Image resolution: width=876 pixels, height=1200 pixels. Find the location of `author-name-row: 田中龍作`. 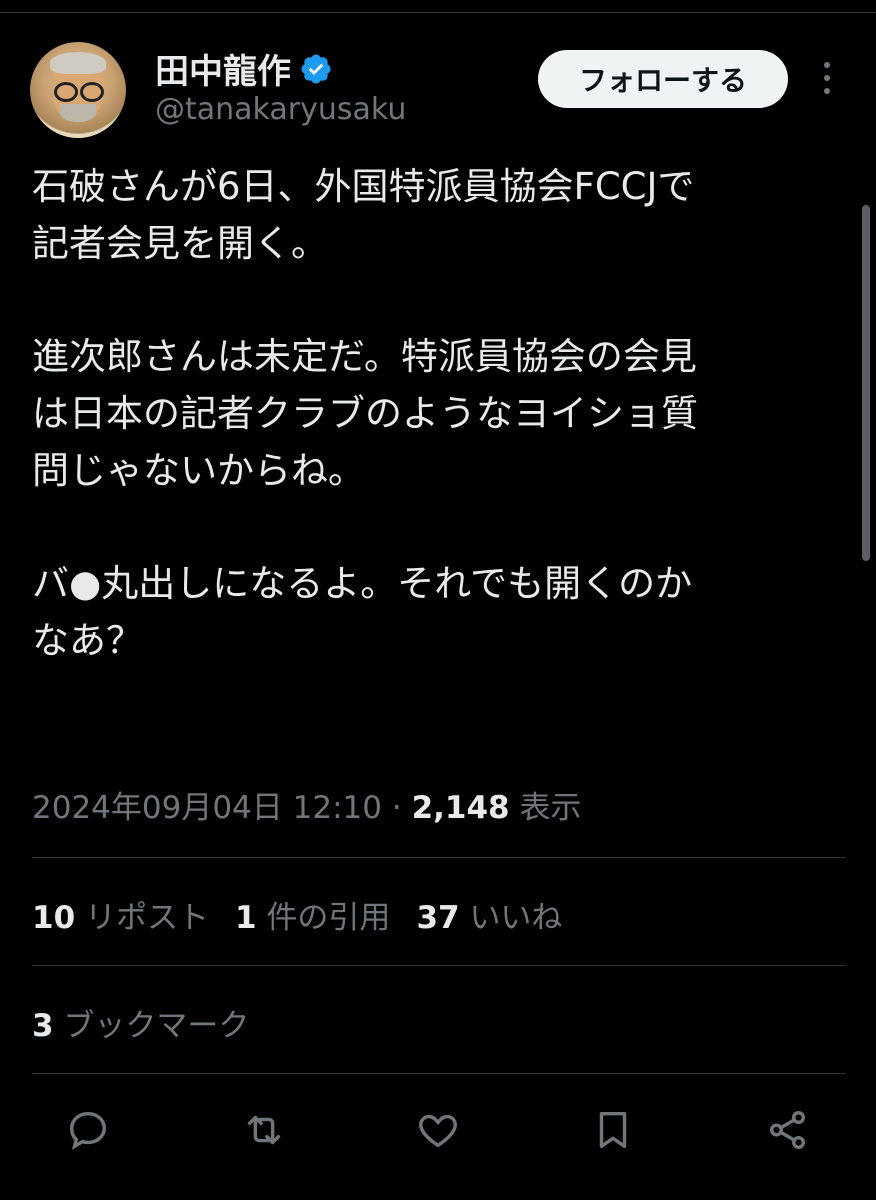

author-name-row: 田中龍作 is located at coordinates (244, 68).